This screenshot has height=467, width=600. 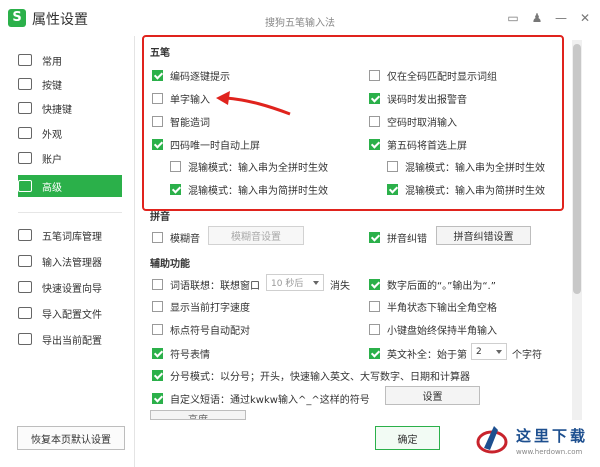 What do you see at coordinates (70, 60) in the screenshot?
I see `sidebar-item-common: 常用` at bounding box center [70, 60].